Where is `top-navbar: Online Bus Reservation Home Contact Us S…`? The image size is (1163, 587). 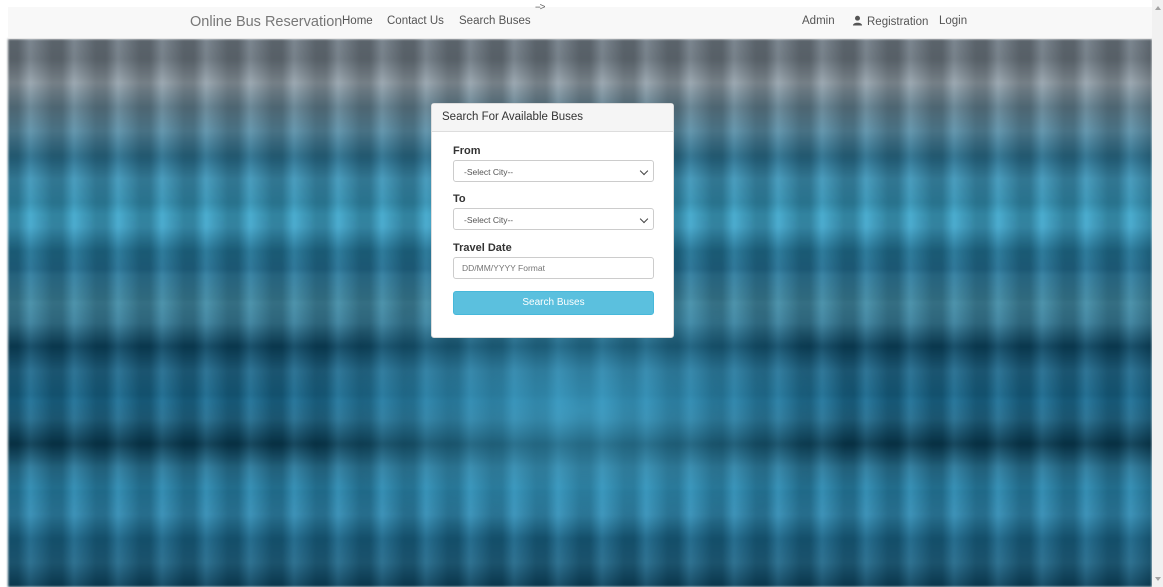
top-navbar: Online Bus Reservation Home Contact Us S… is located at coordinates (580, 20).